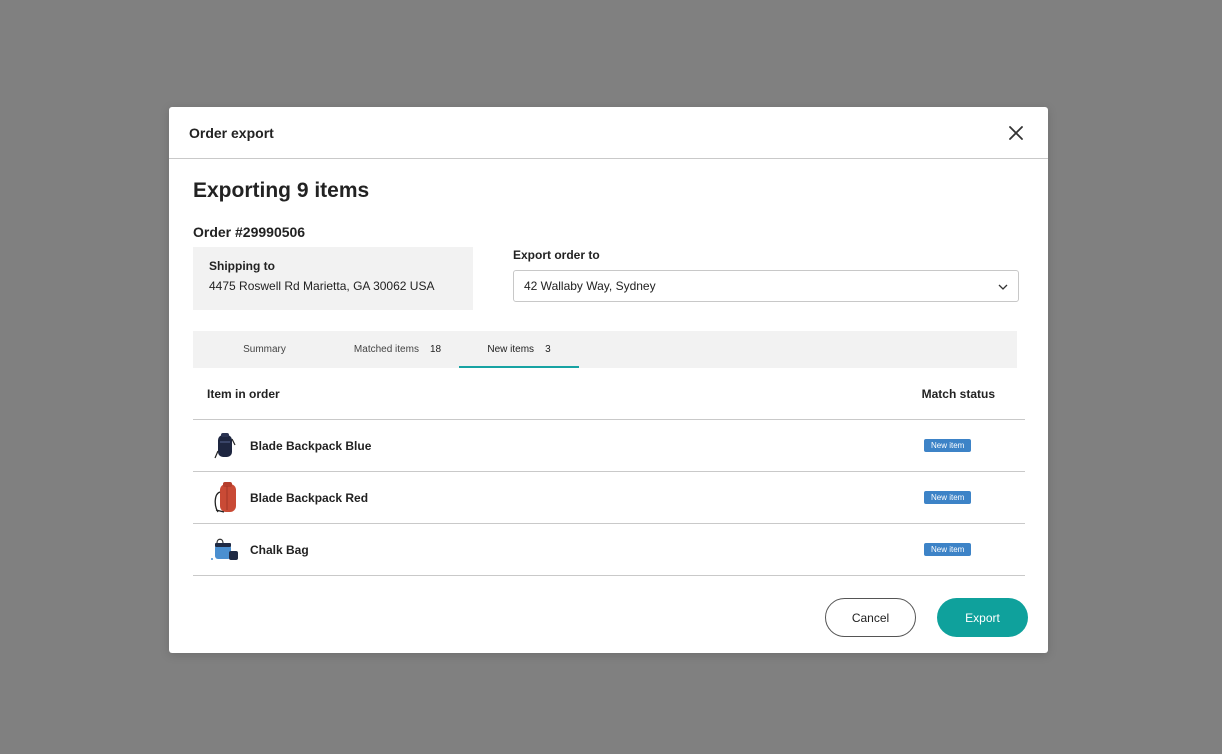 This screenshot has width=1222, height=754. Describe the element at coordinates (243, 393) in the screenshot. I see `column-header-item: Item in order` at that location.